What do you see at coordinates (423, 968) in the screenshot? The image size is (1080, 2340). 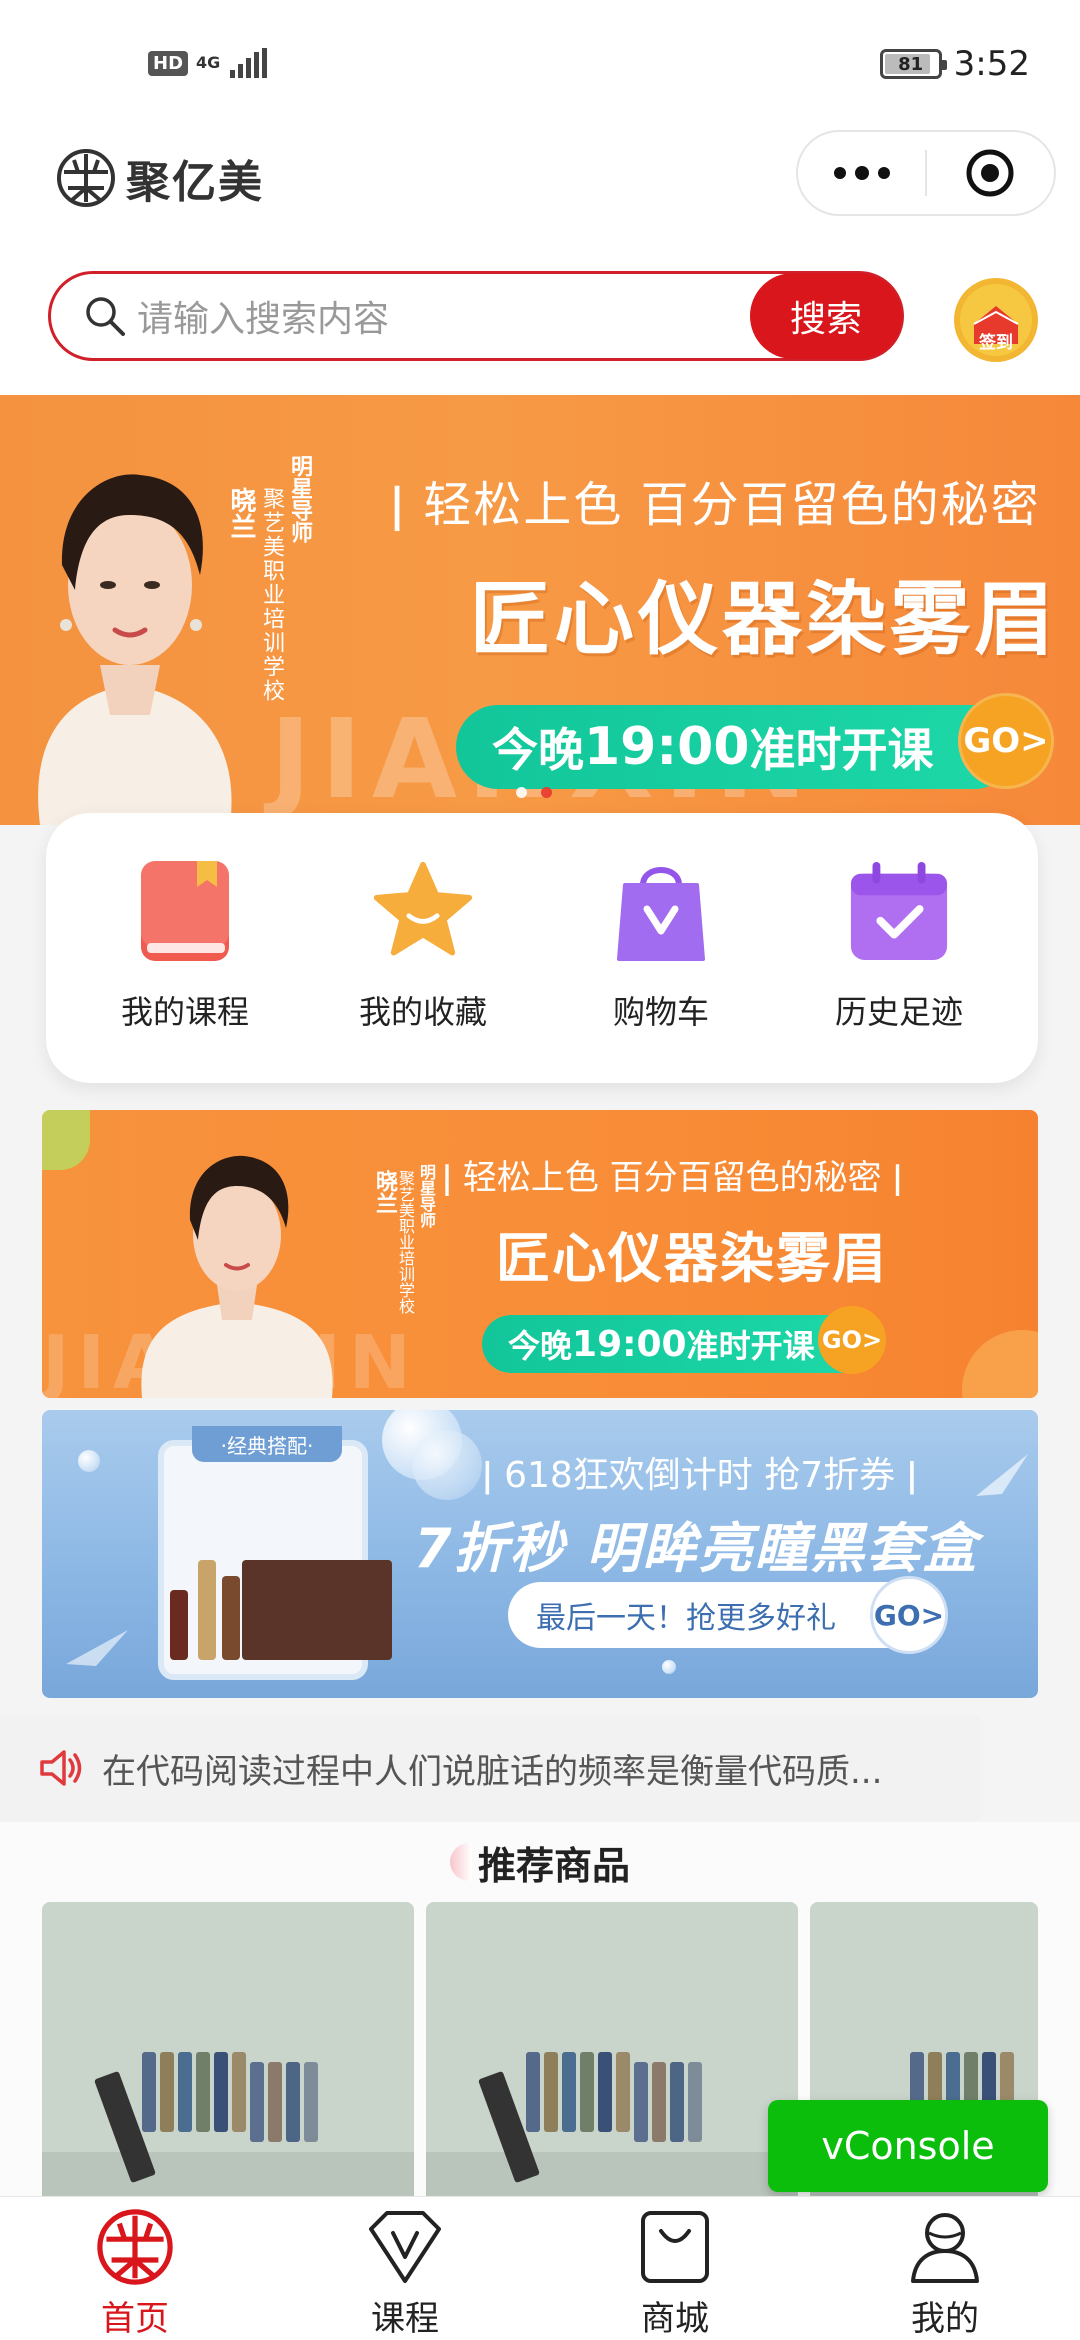 I see `nav-my-favorites: 我的收藏` at bounding box center [423, 968].